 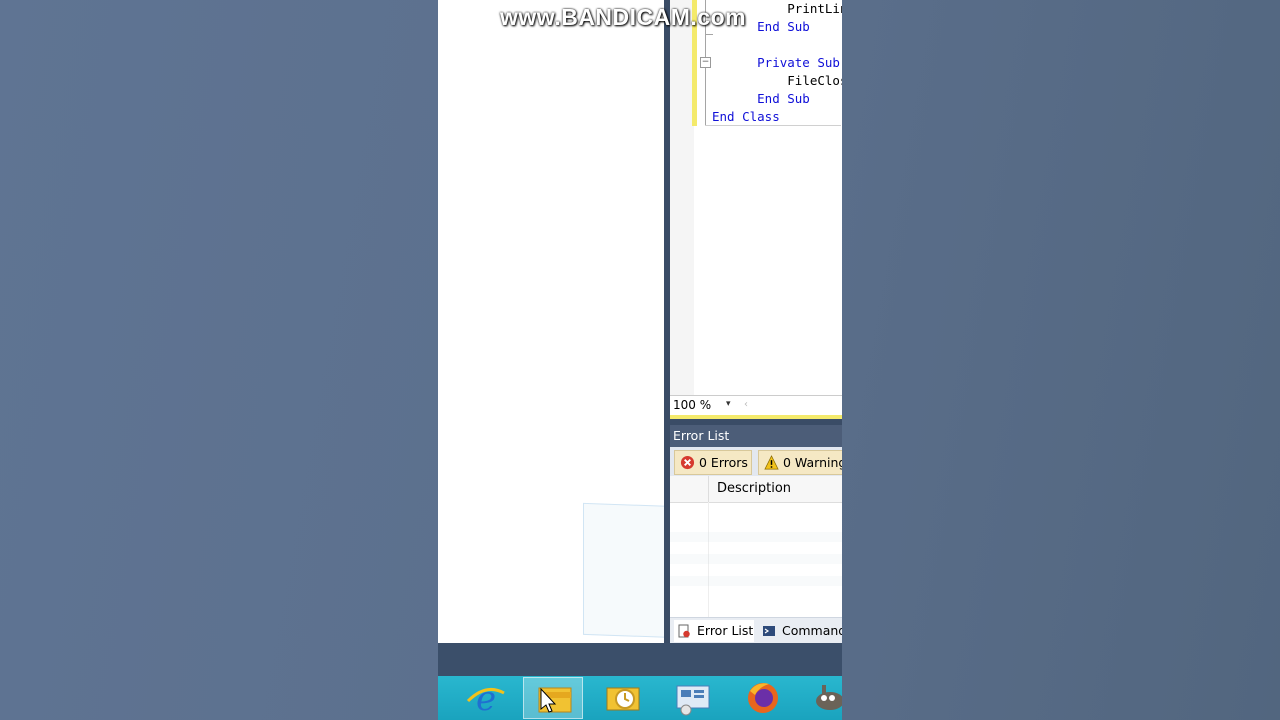 I want to click on error-icon, so click(x=687, y=462).